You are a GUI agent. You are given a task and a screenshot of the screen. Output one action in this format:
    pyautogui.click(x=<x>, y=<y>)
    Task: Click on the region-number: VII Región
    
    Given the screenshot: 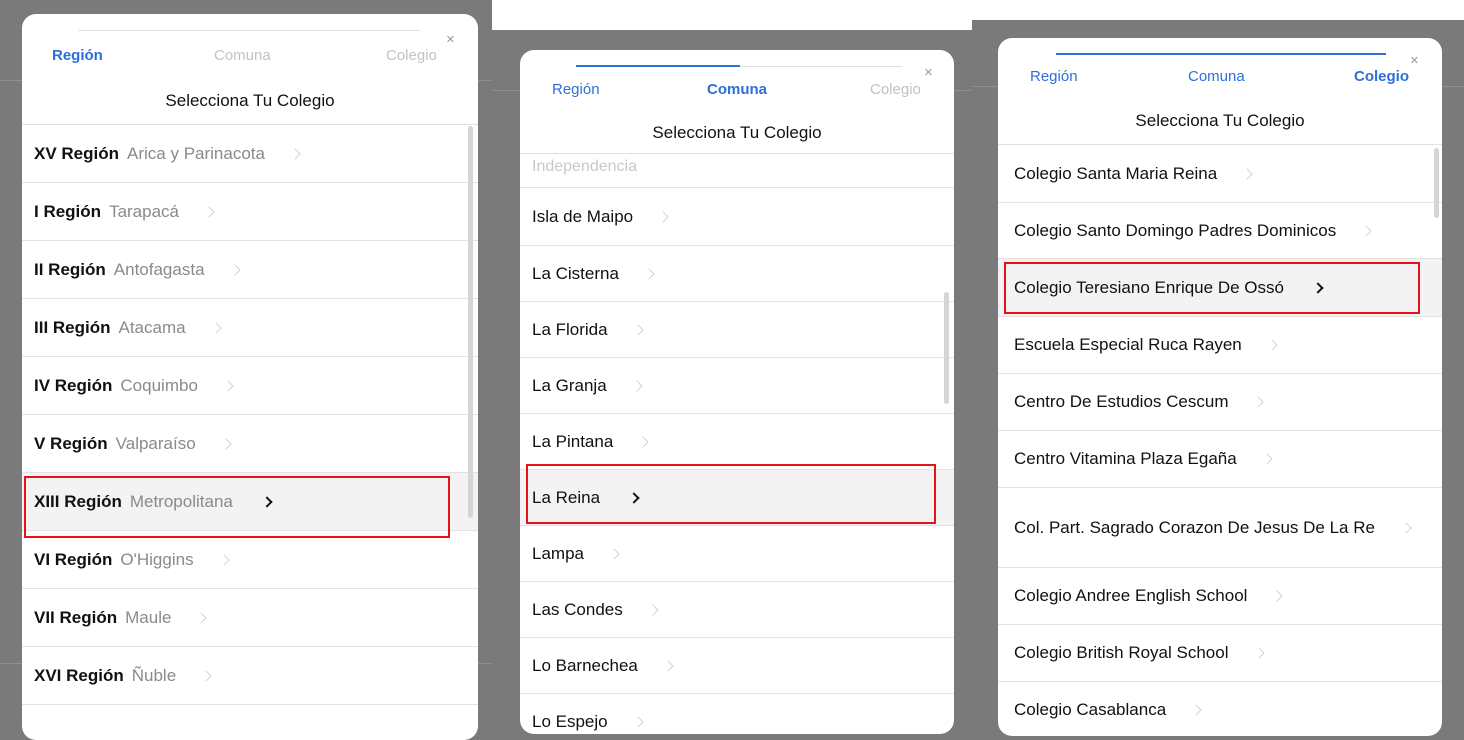 What is the action you would take?
    pyautogui.click(x=76, y=617)
    